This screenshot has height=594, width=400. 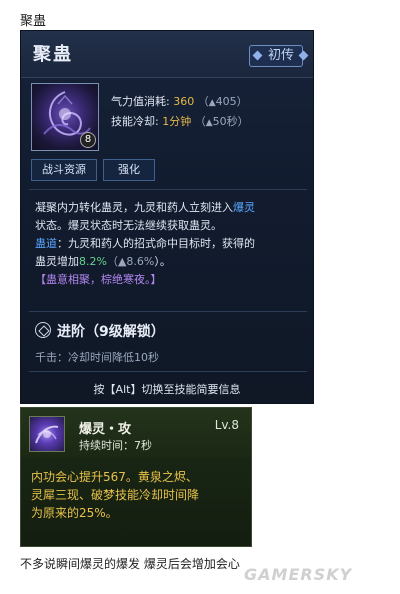 What do you see at coordinates (225, 121) in the screenshot?
I see `cooldown-next: 50秒` at bounding box center [225, 121].